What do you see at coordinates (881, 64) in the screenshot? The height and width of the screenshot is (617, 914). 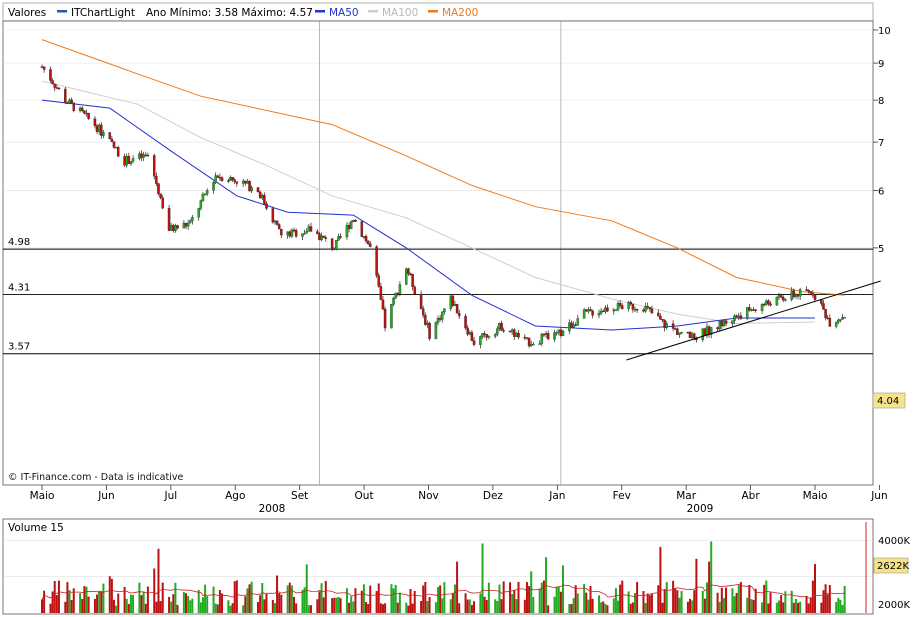 I see `y-tick-label: 9` at bounding box center [881, 64].